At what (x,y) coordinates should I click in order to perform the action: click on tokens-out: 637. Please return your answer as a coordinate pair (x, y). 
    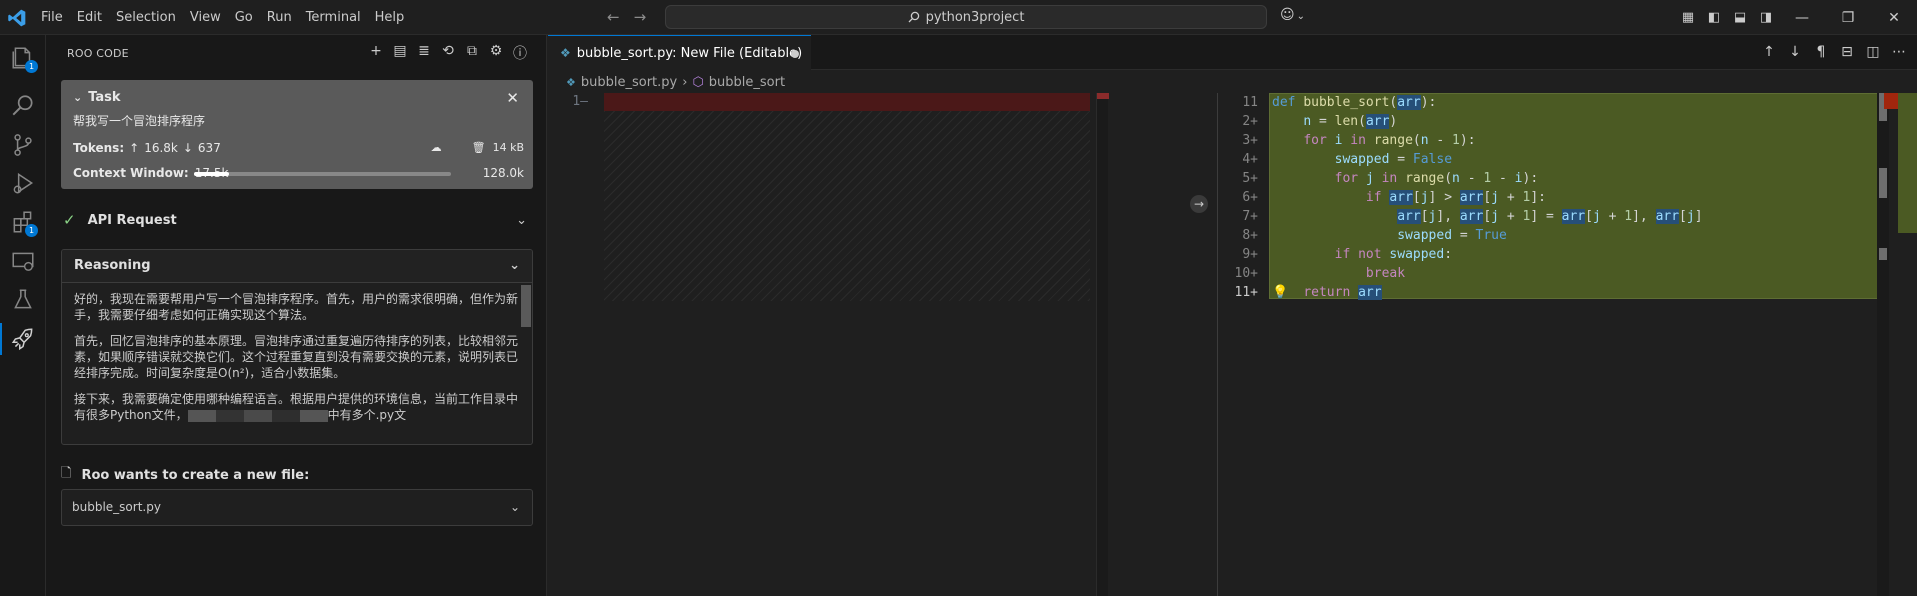
    Looking at the image, I should click on (209, 148).